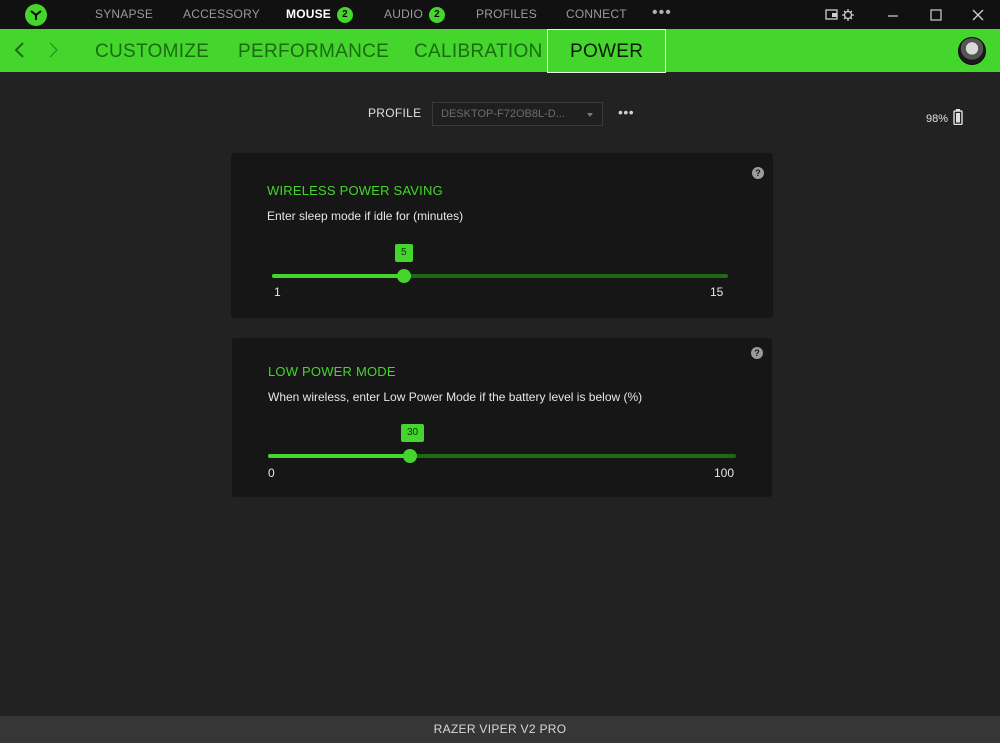 Image resolution: width=1000 pixels, height=743 pixels. Describe the element at coordinates (437, 15) in the screenshot. I see `audio-count-badge: 2` at that location.